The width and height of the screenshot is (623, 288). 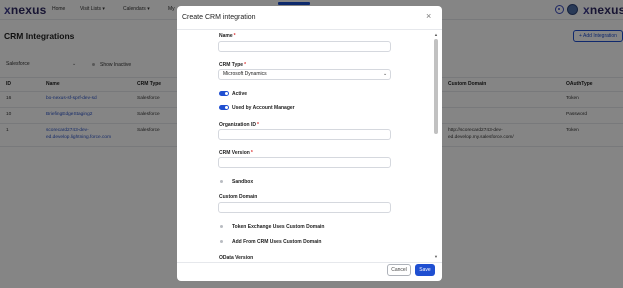 I want to click on odata-version-label: OData Version, so click(x=236, y=258).